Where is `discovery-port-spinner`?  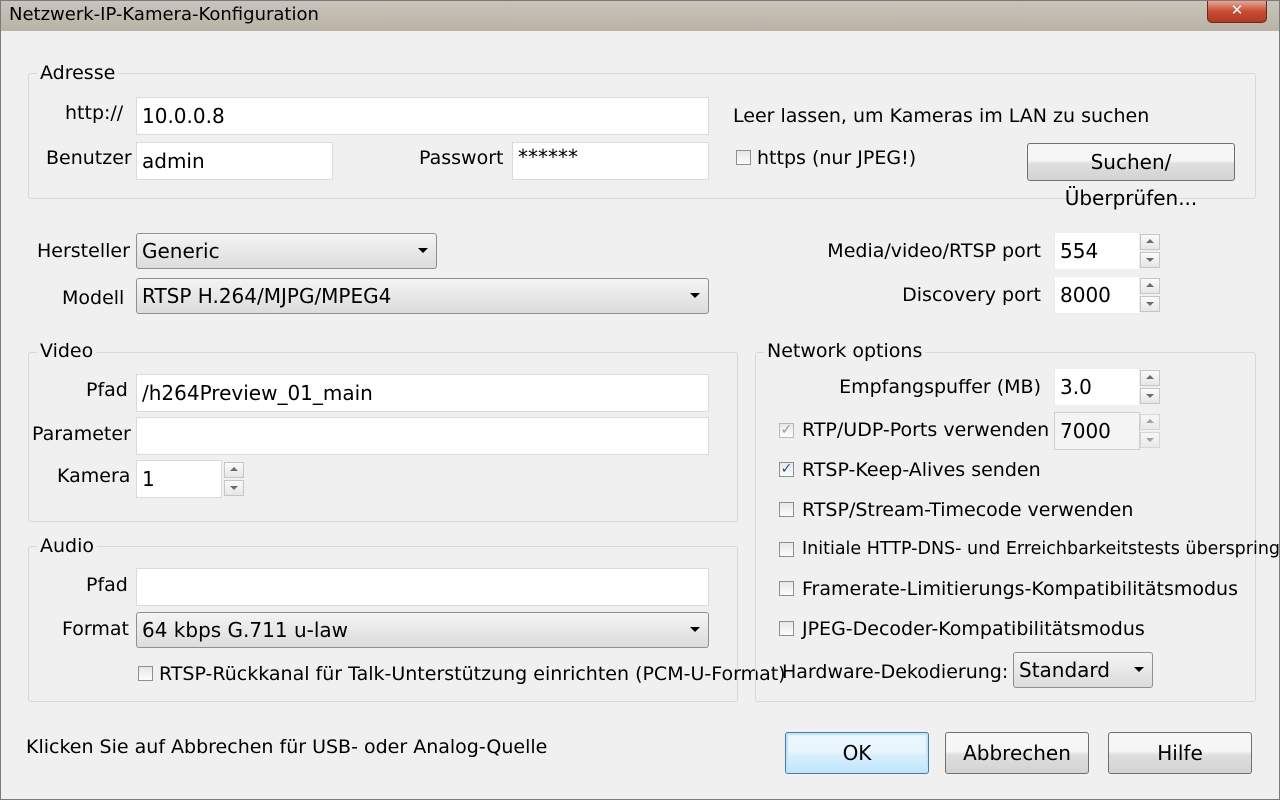
discovery-port-spinner is located at coordinates (1150, 295).